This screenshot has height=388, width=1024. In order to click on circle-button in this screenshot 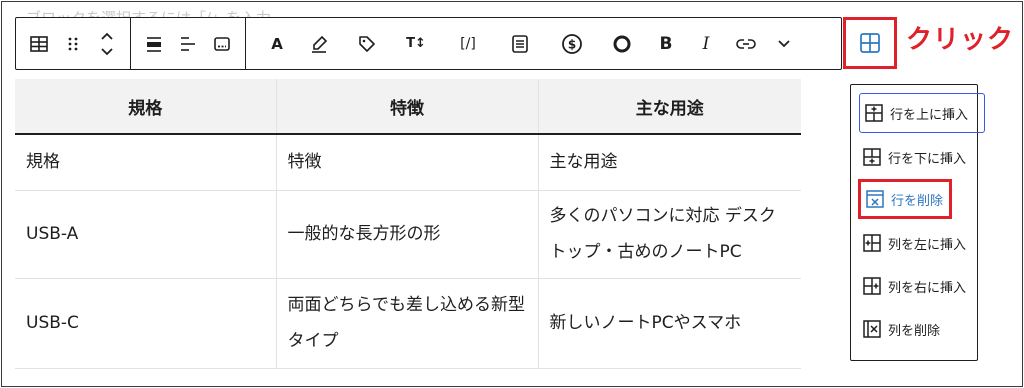, I will do `click(622, 43)`.